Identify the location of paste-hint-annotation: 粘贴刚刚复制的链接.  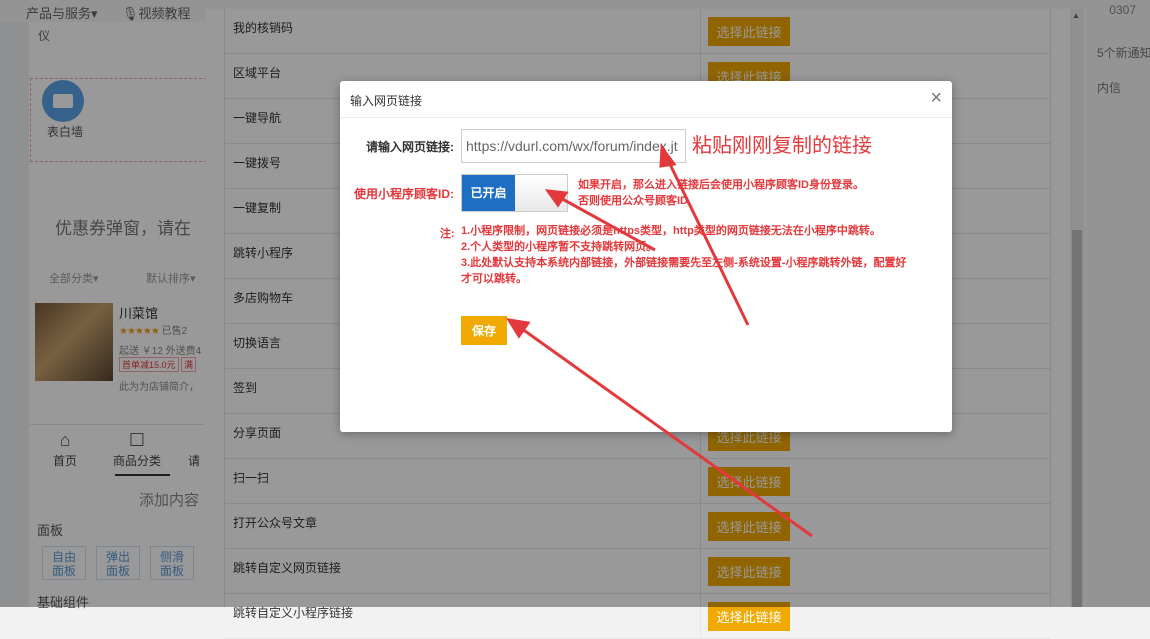
(782, 146).